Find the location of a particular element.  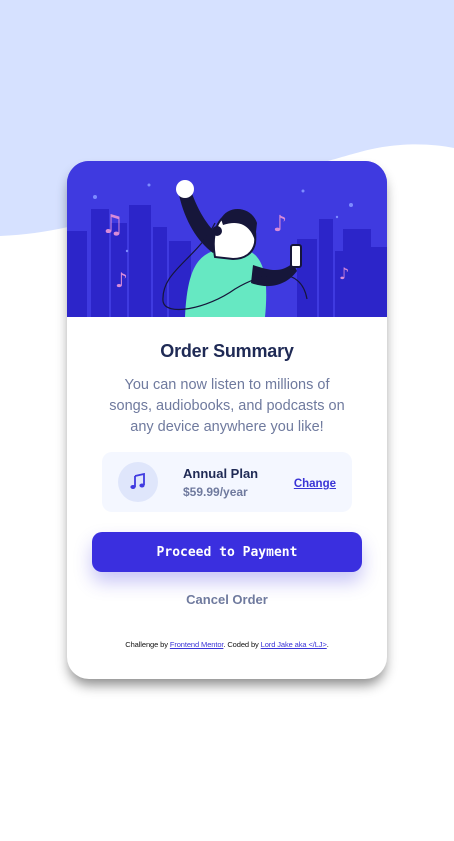

change-plan-link: Change is located at coordinates (315, 484).